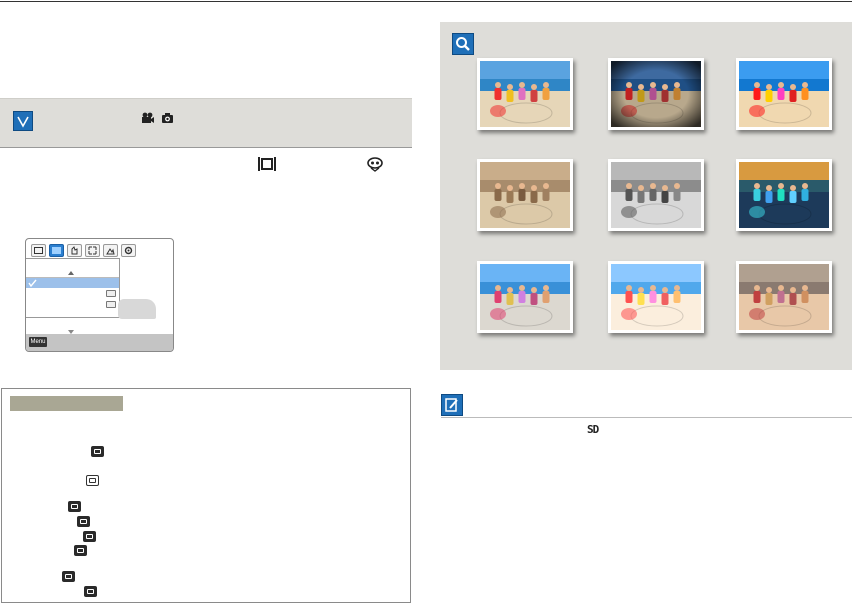 This screenshot has height=604, width=852. Describe the element at coordinates (206, 122) in the screenshot. I see `recording-mode-note-bar` at that location.